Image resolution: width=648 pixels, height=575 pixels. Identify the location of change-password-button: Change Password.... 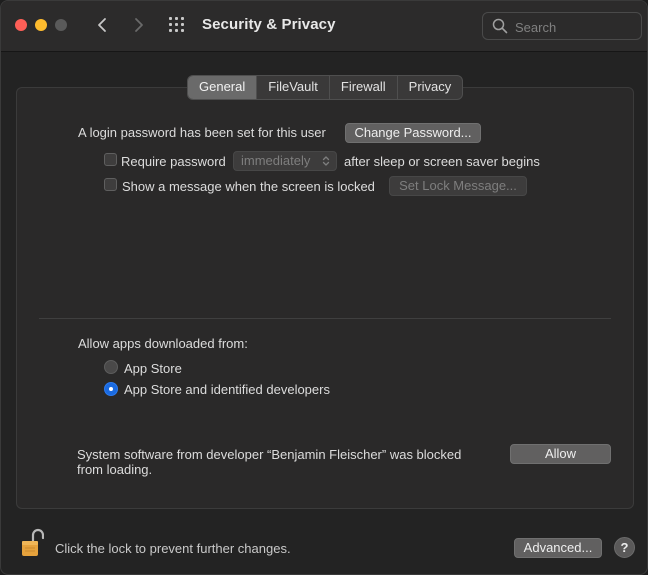
(413, 133).